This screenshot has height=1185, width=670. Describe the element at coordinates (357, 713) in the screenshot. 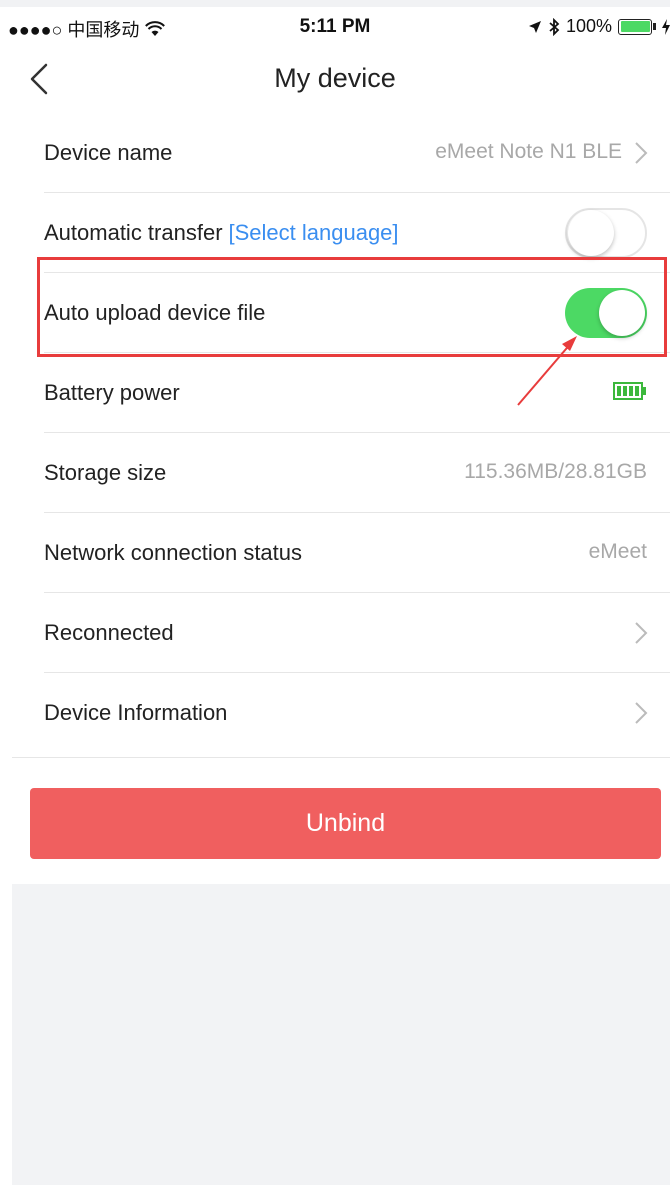

I see `device-information-row: Device Information` at that location.